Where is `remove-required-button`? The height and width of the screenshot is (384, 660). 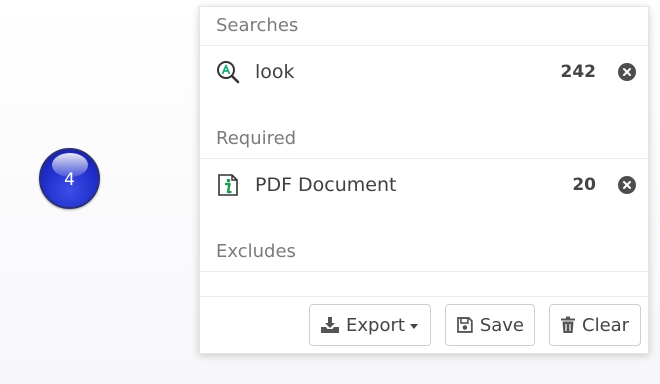
remove-required-button is located at coordinates (627, 185).